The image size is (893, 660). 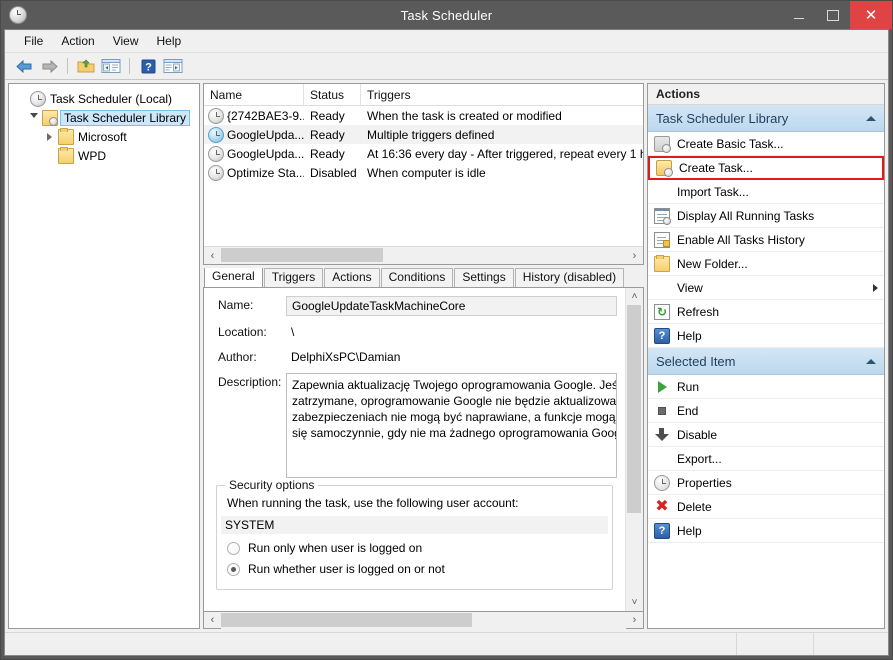 What do you see at coordinates (77, 41) in the screenshot?
I see `menu-action: Action` at bounding box center [77, 41].